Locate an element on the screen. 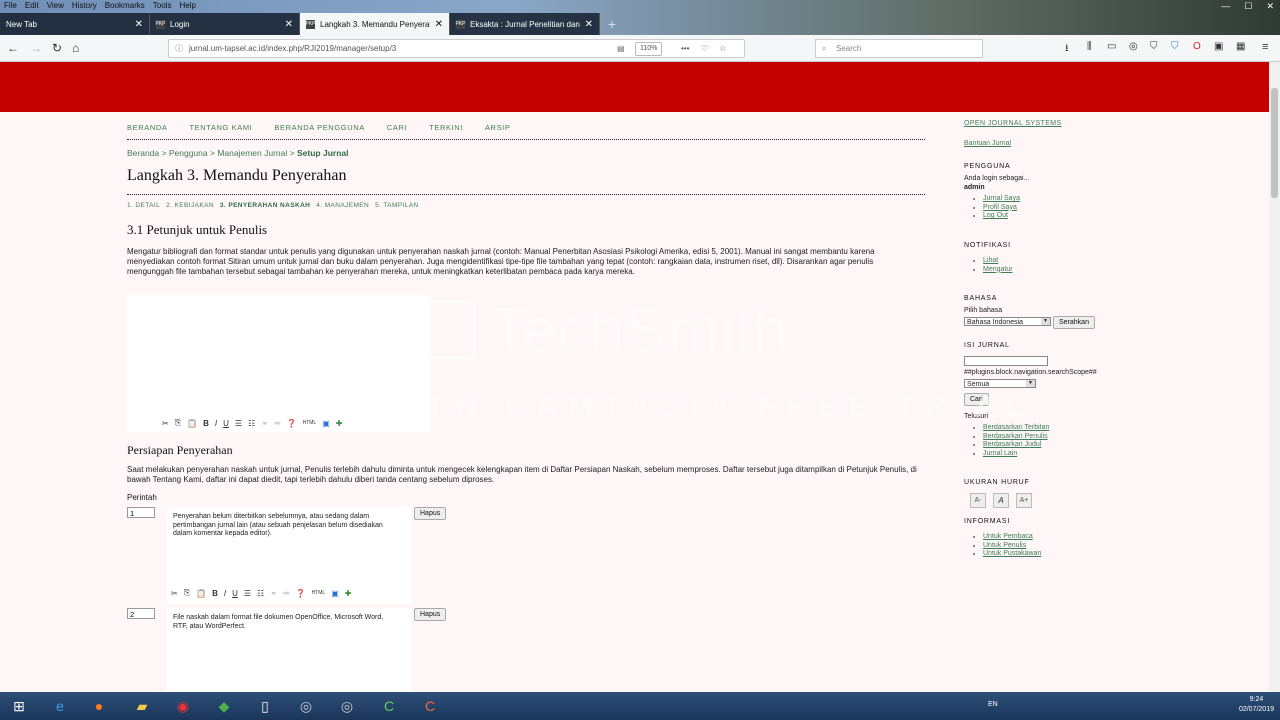  menu-tools: Tools is located at coordinates (162, 6).